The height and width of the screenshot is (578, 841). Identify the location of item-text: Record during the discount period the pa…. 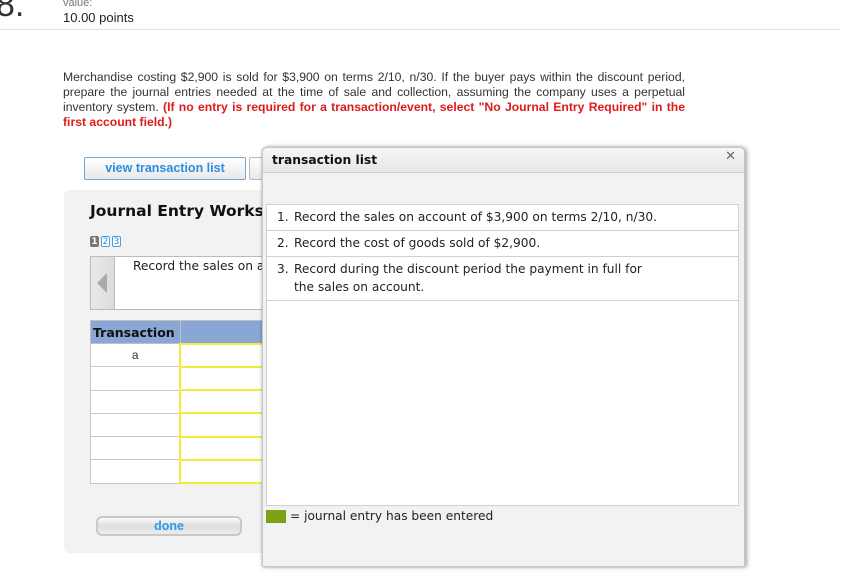
(468, 278).